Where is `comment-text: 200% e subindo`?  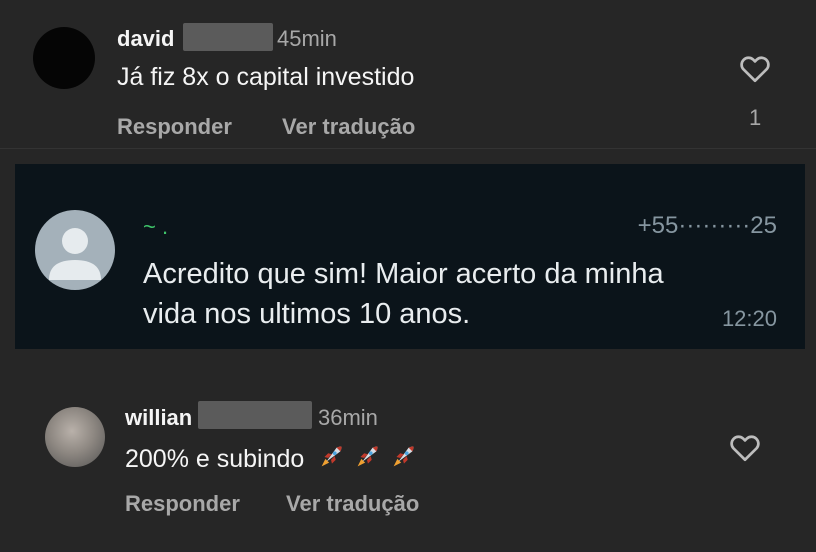 comment-text: 200% e subindo is located at coordinates (271, 458).